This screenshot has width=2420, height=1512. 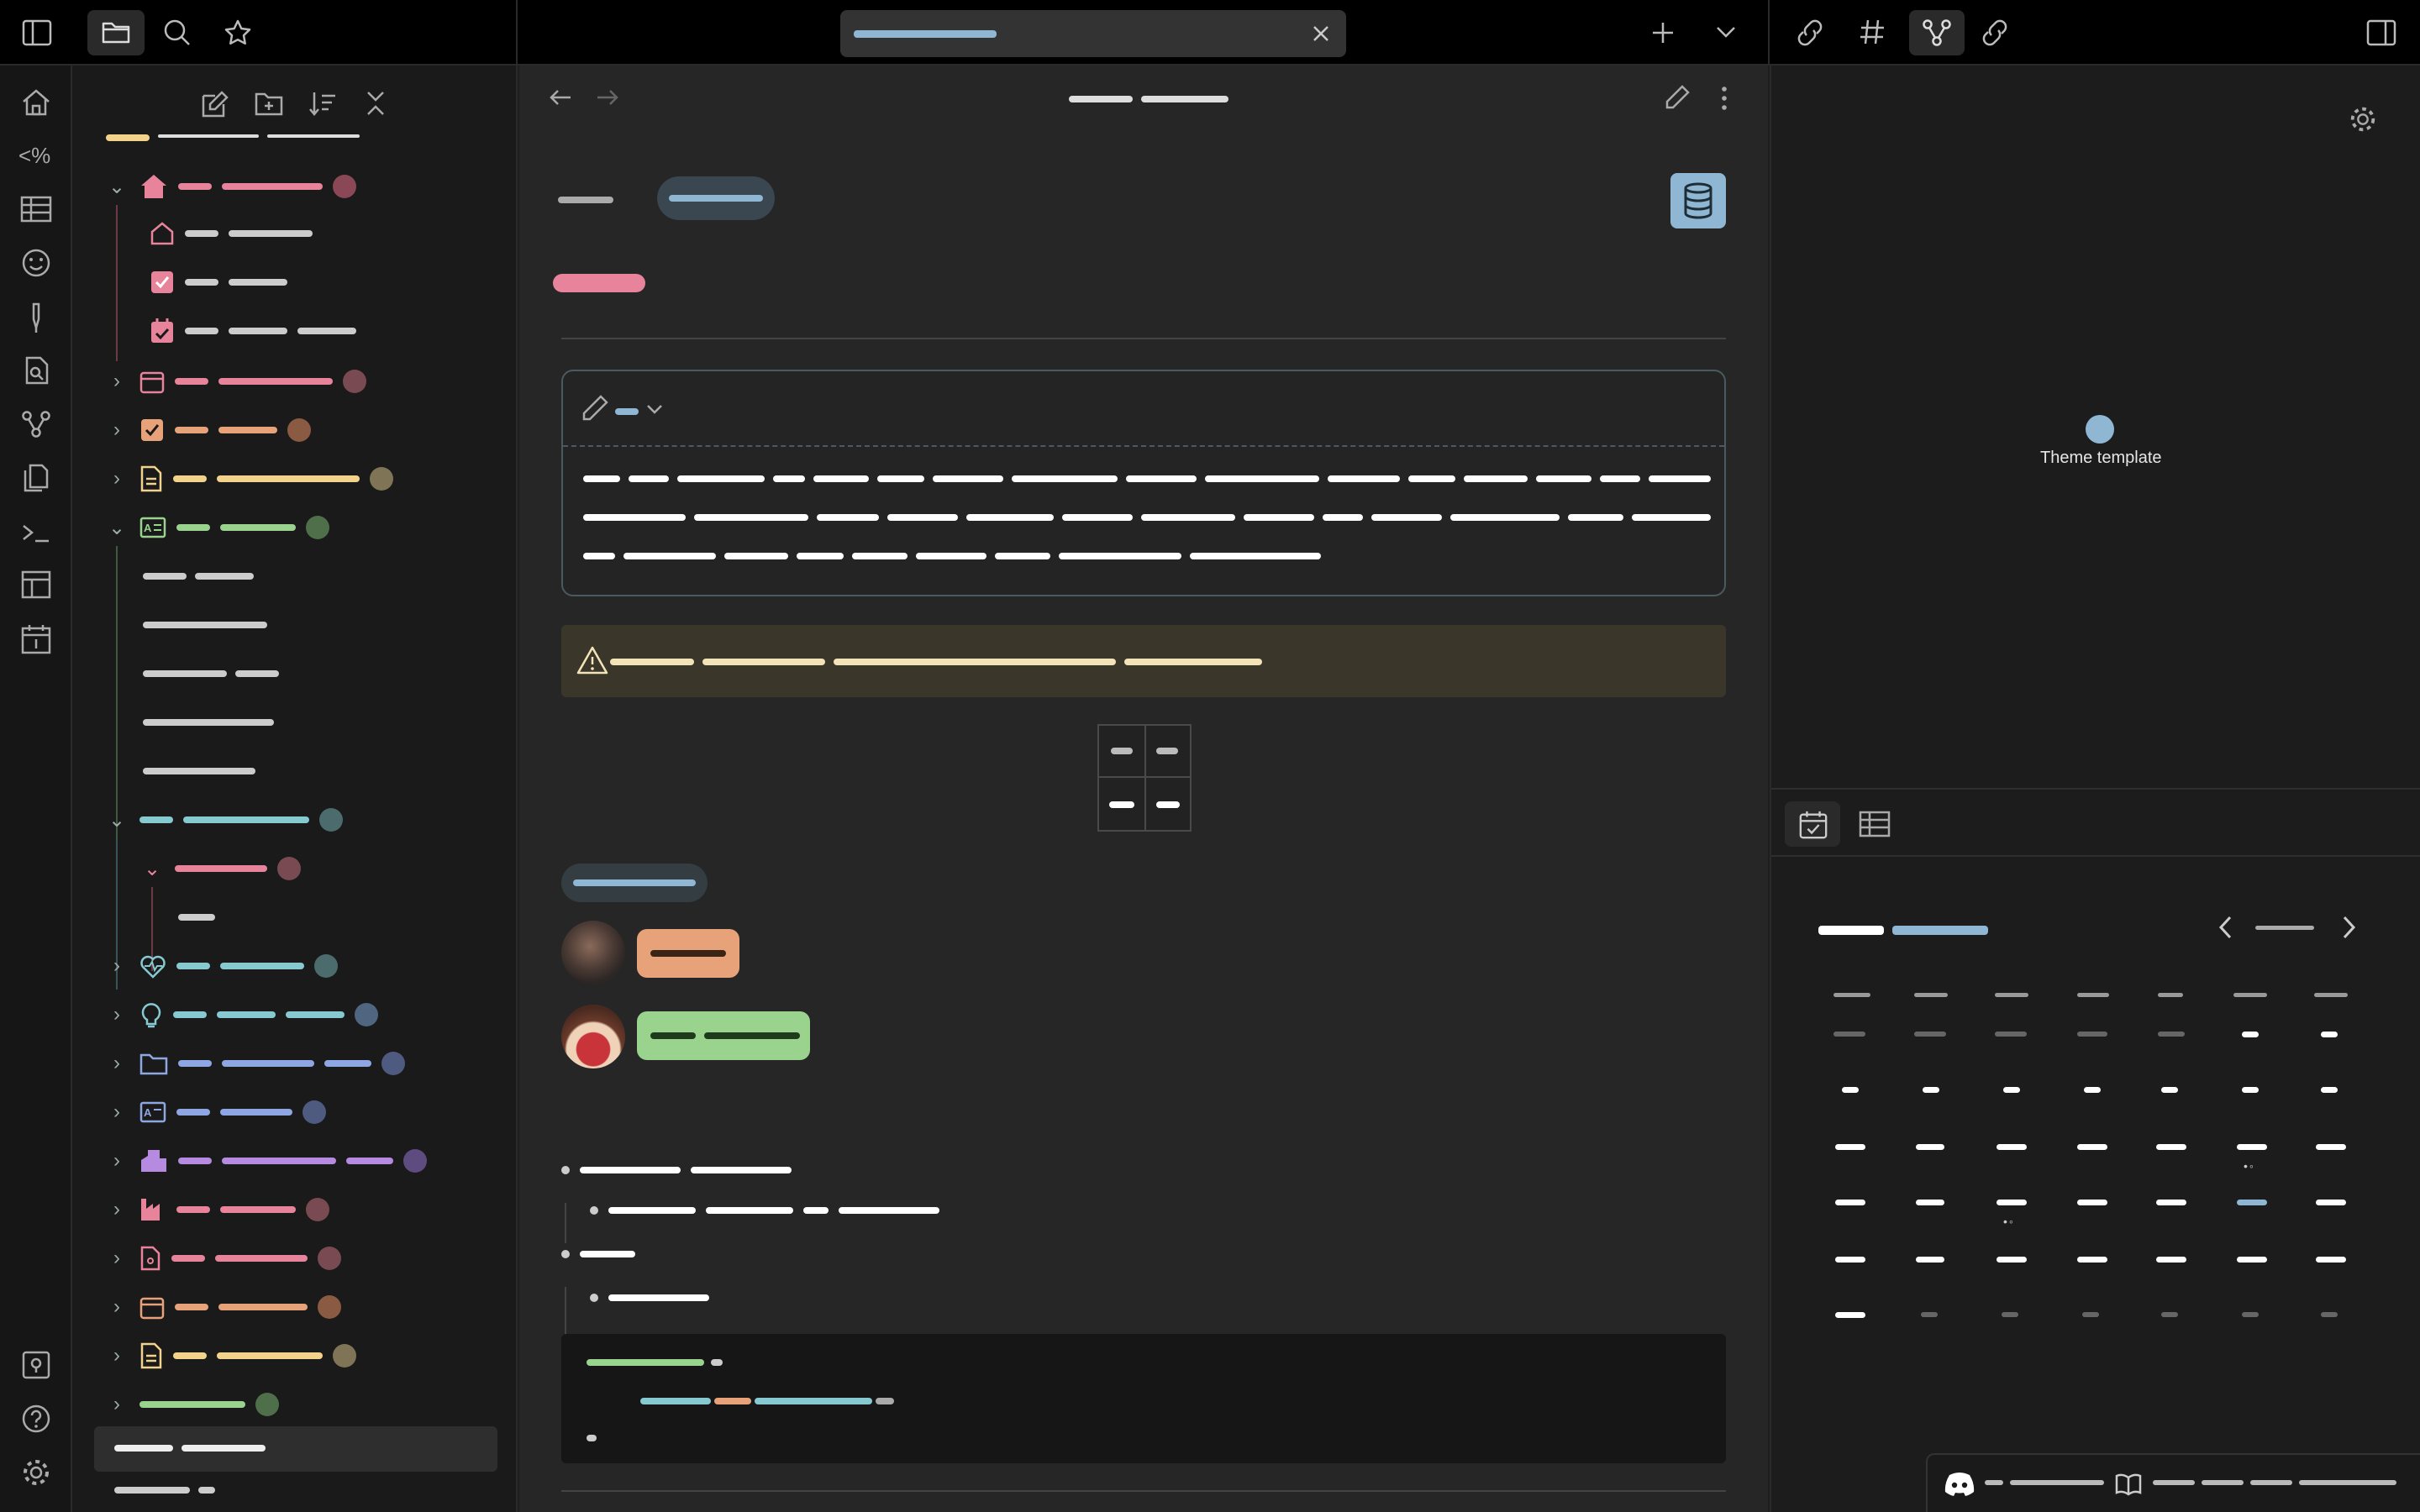 What do you see at coordinates (2252, 1202) in the screenshot?
I see `calendar-day-today` at bounding box center [2252, 1202].